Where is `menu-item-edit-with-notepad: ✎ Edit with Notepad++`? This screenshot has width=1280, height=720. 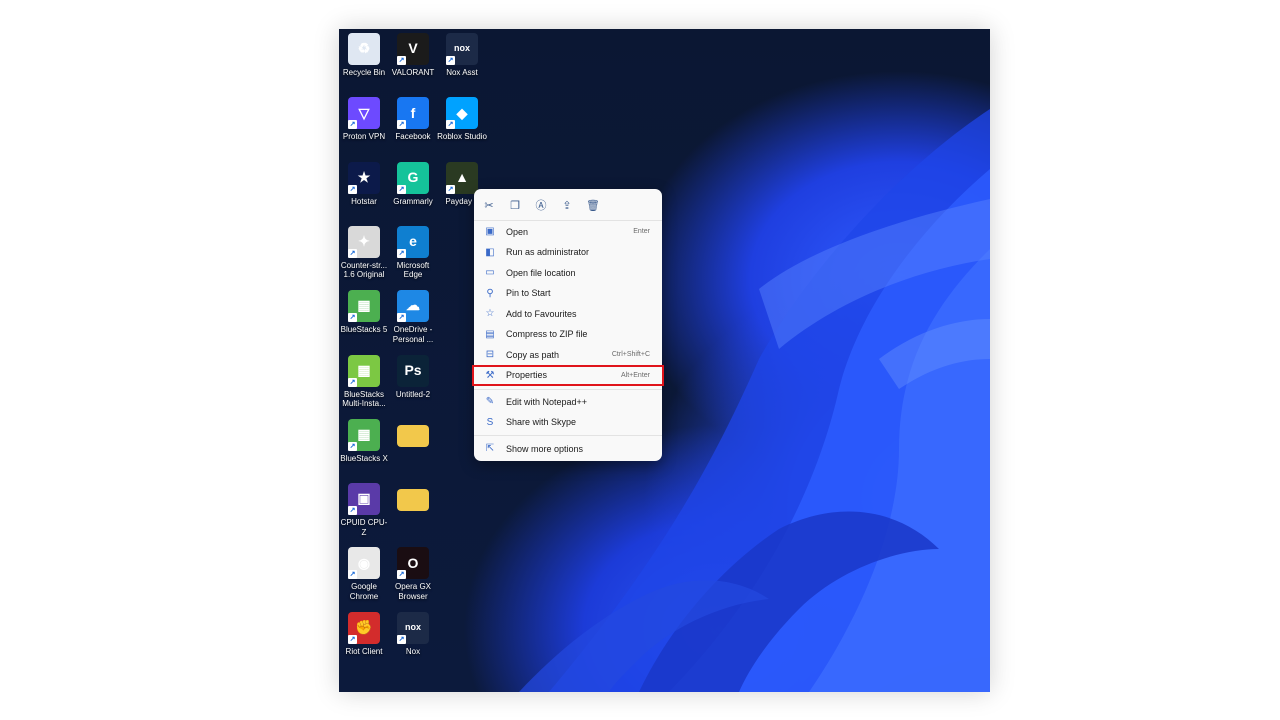 menu-item-edit-with-notepad: ✎ Edit with Notepad++ is located at coordinates (568, 401).